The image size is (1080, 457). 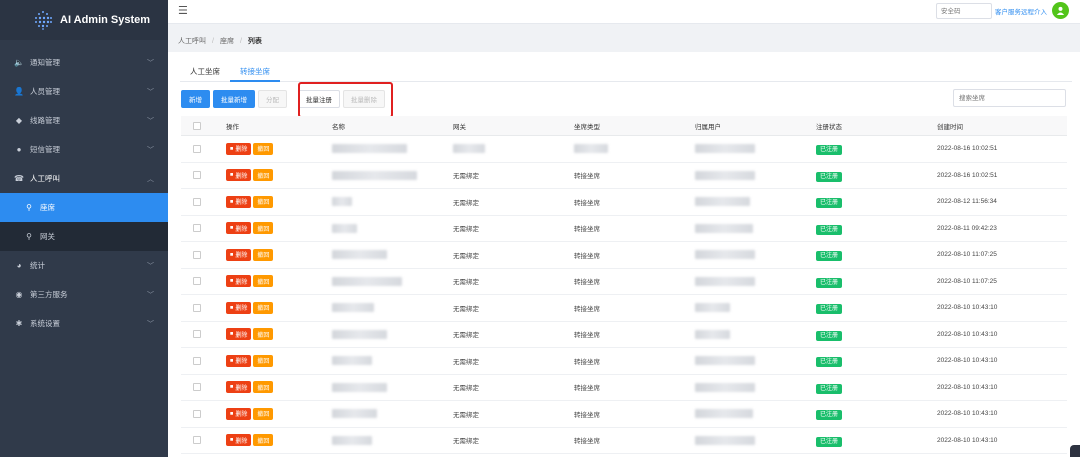 What do you see at coordinates (234, 99) in the screenshot?
I see `batch-add-button: 批量新增` at bounding box center [234, 99].